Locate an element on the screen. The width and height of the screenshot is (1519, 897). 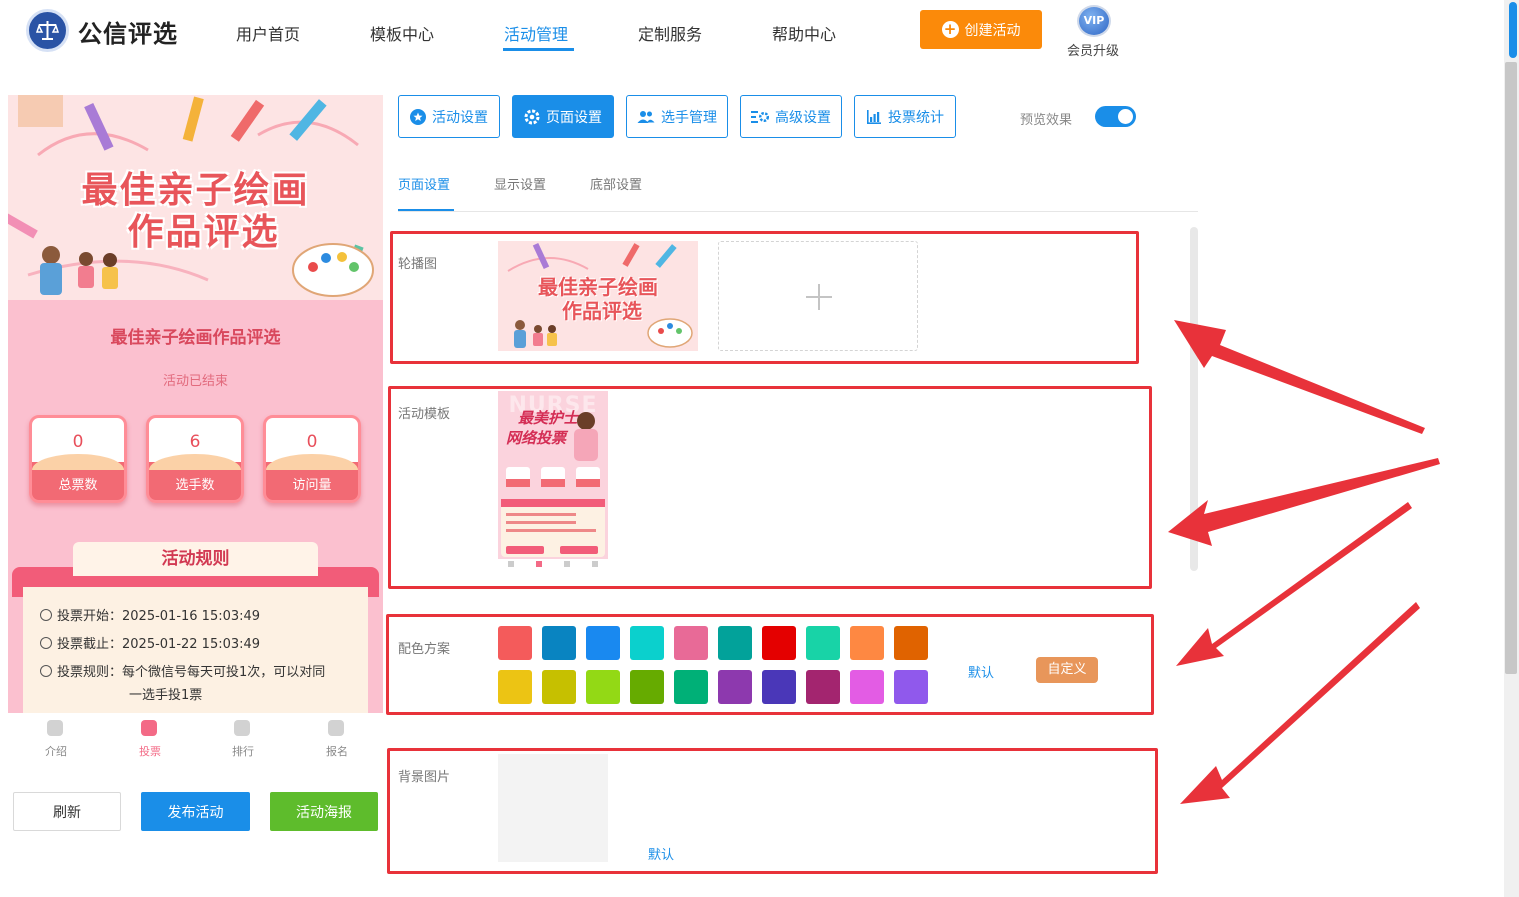
stat-card-contestants: 6 选手数 is located at coordinates (195, 459).